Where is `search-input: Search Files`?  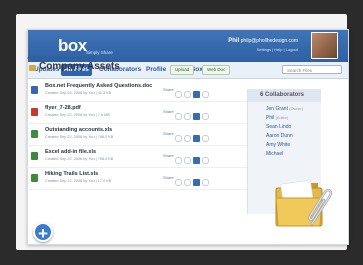
search-input: Search Files is located at coordinates (312, 69).